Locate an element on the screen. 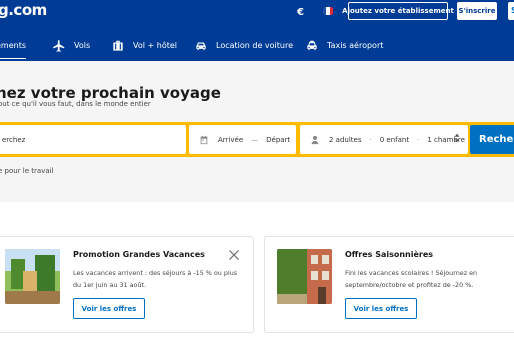 The width and height of the screenshot is (514, 342). tab-flights: Vols is located at coordinates (71, 45).